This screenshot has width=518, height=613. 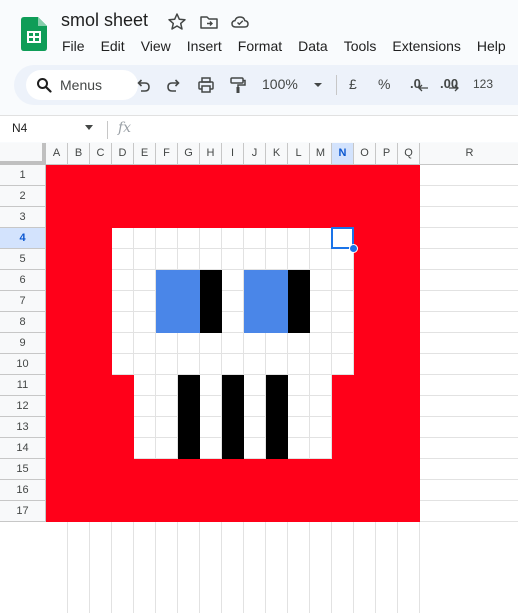 I want to click on cloud-saved-icon, so click(x=240, y=22).